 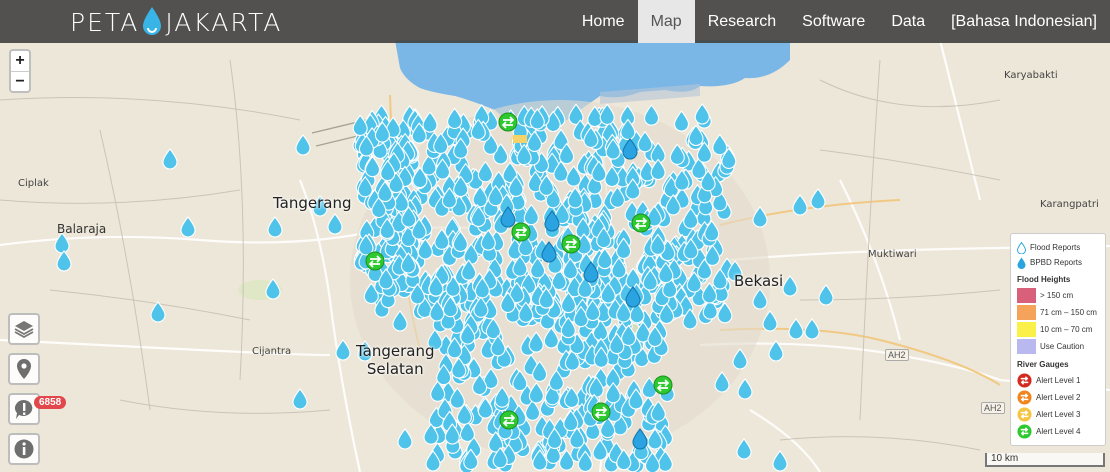 I want to click on legend-height-label: > 150 cm, so click(x=1057, y=295).